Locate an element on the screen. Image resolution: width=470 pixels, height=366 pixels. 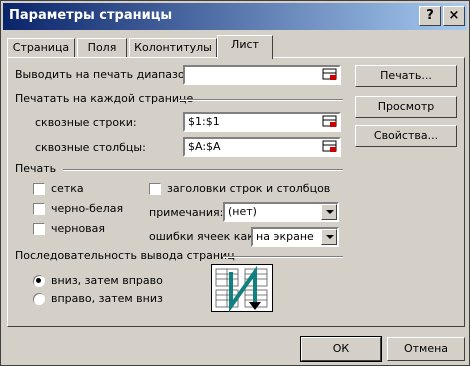
print-area-label: Выводить на печать диапазон: is located at coordinates (105, 74).